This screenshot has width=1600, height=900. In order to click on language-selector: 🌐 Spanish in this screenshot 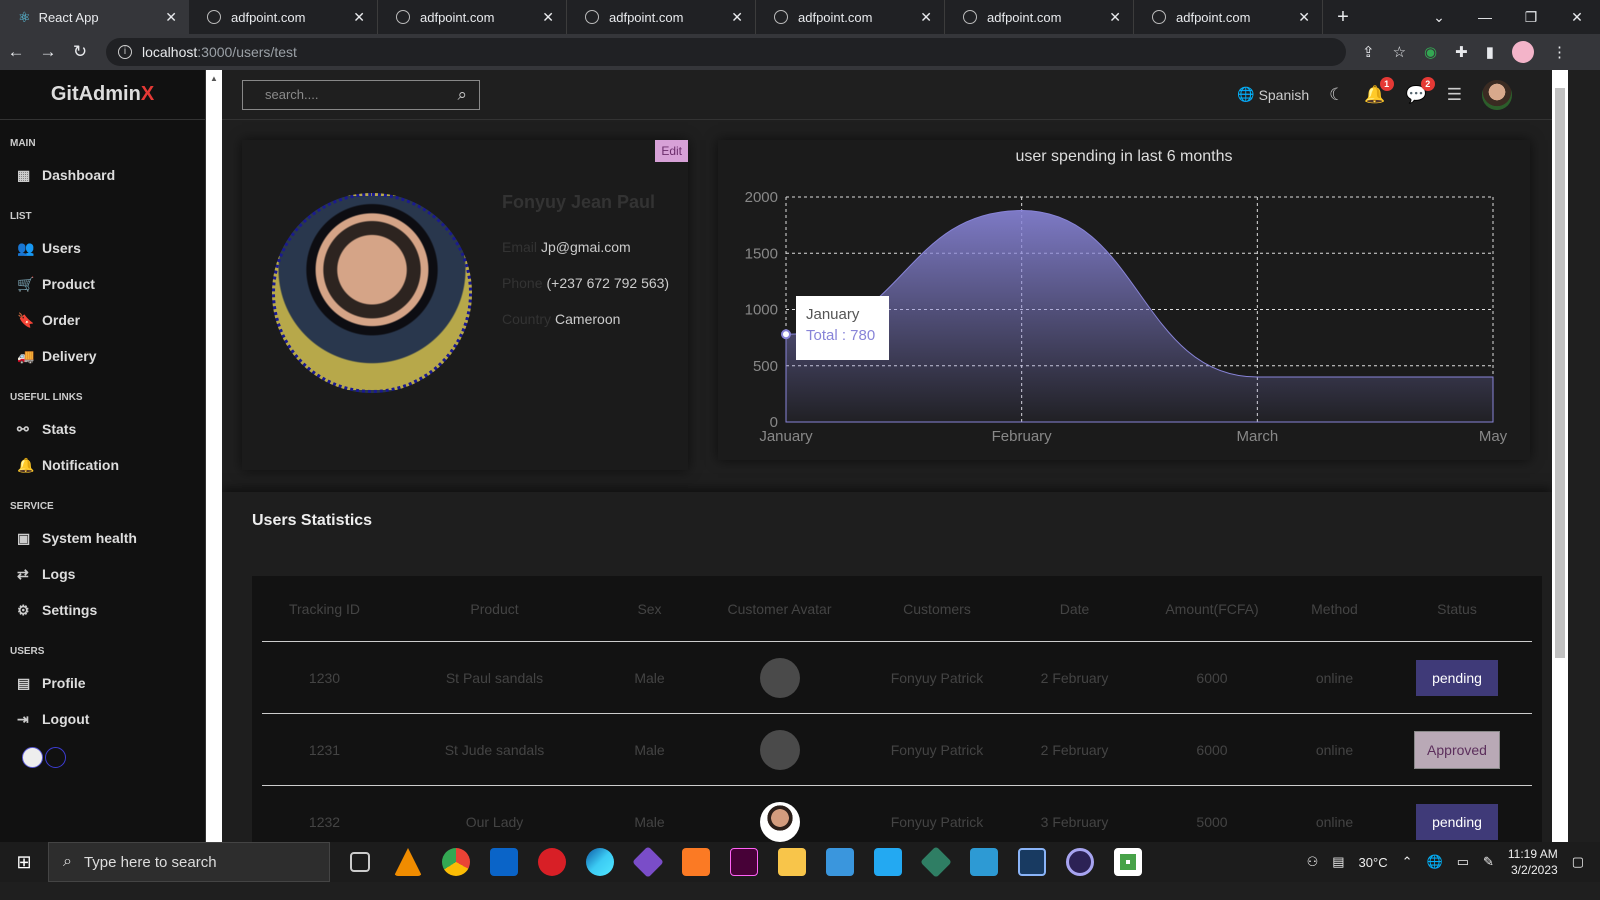, I will do `click(1273, 94)`.